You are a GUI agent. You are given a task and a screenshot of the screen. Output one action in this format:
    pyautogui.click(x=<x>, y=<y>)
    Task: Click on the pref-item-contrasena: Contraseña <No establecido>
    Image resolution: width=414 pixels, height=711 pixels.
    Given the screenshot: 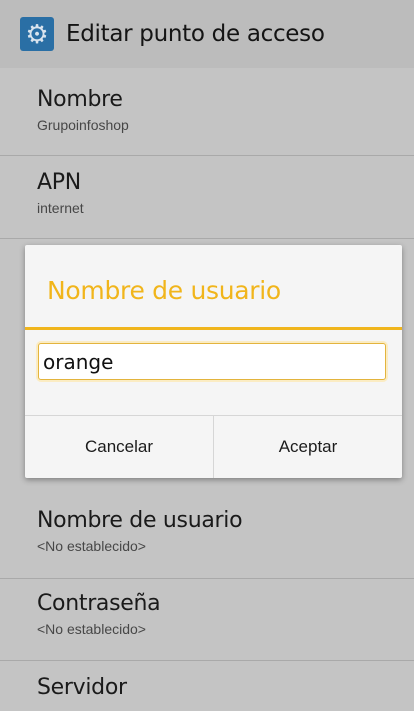 What is the action you would take?
    pyautogui.click(x=99, y=614)
    